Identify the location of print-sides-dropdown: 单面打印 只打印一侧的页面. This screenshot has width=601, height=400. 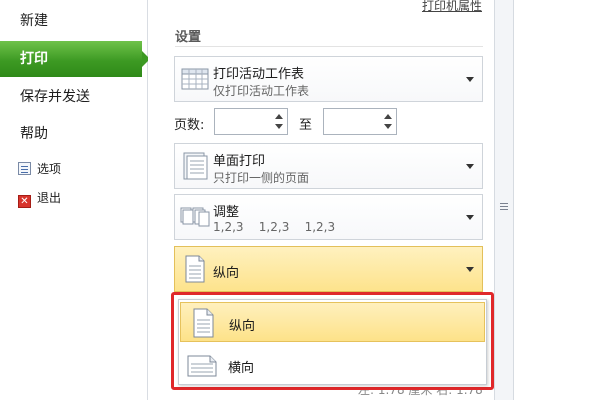
(328, 166).